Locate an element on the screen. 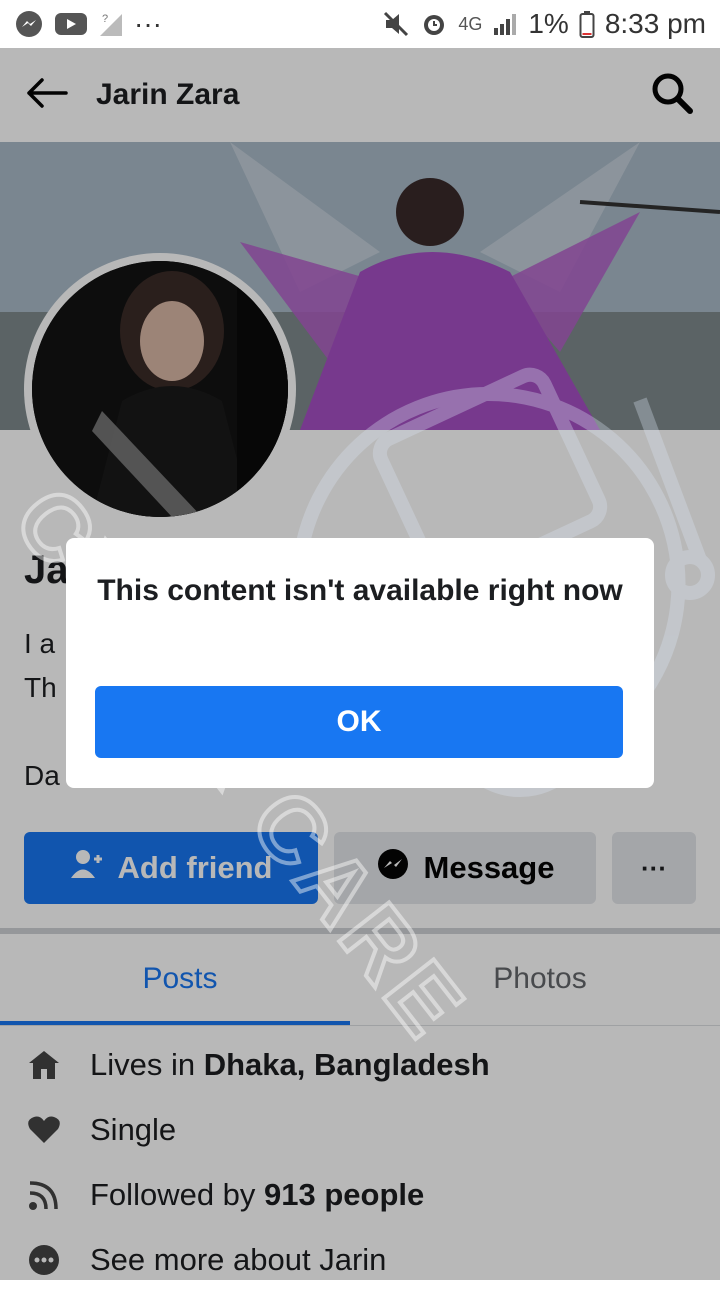 This screenshot has width=720, height=1292. status-bar: ? ··· 4G 1% 8:33 pm is located at coordinates (360, 24).